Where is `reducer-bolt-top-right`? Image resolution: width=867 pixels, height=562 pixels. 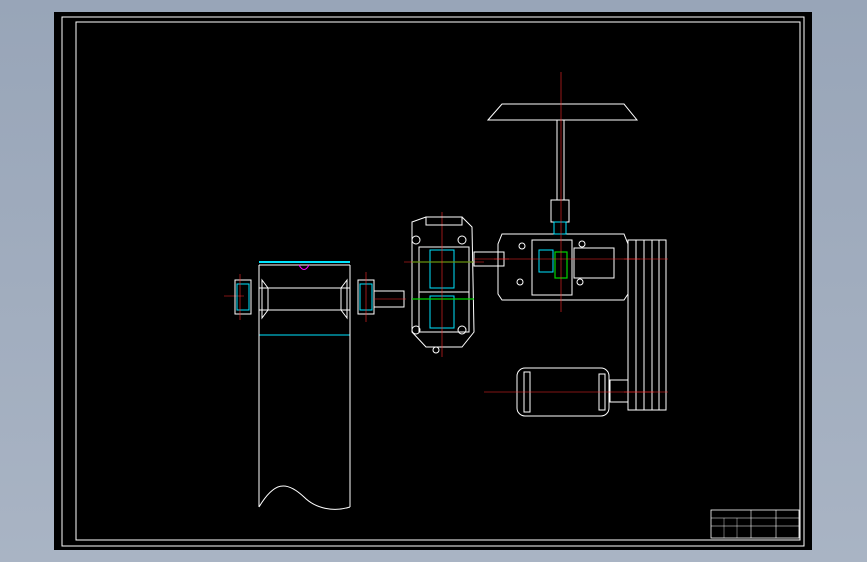 reducer-bolt-top-right is located at coordinates (462, 240).